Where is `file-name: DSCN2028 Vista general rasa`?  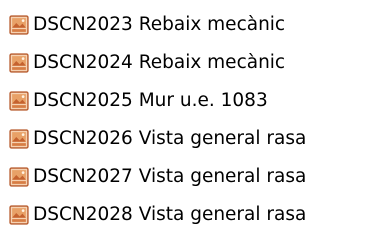
file-name: DSCN2028 Vista general rasa is located at coordinates (170, 214).